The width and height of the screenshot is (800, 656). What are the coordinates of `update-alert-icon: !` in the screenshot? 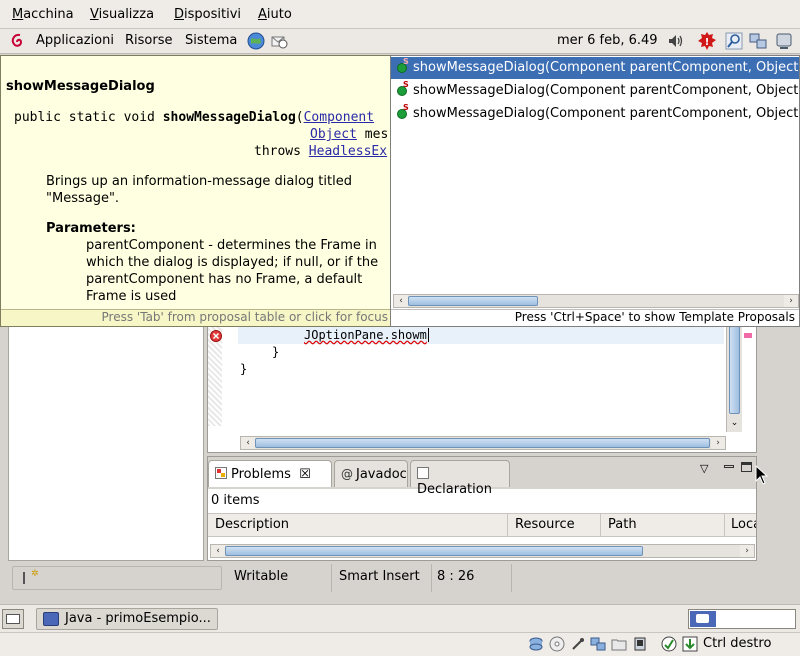 It's located at (707, 41).